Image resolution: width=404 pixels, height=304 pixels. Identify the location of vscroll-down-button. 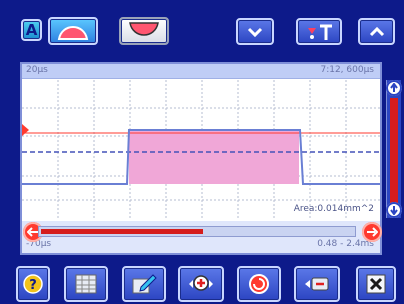
(394, 210).